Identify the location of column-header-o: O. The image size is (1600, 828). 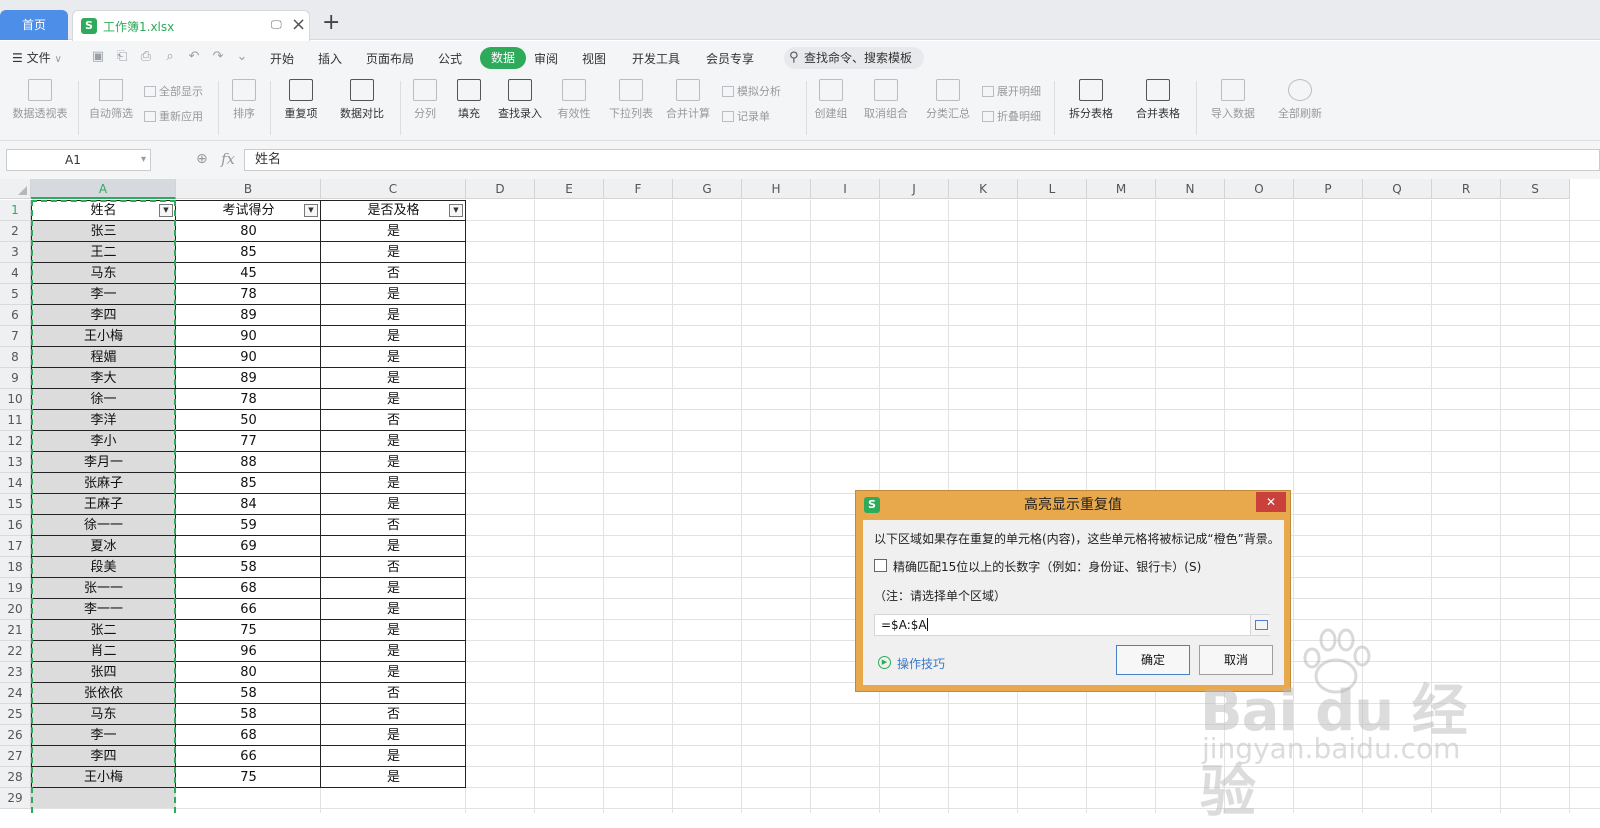
(1259, 189).